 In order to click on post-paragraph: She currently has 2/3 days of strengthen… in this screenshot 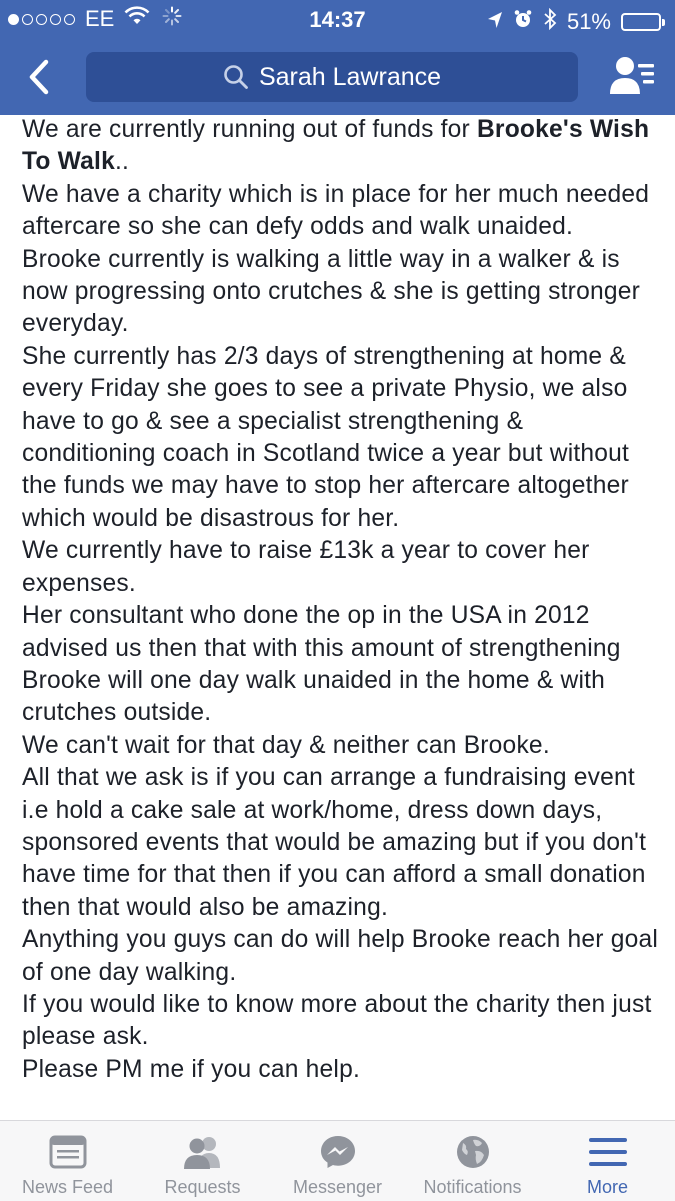, I will do `click(326, 437)`.